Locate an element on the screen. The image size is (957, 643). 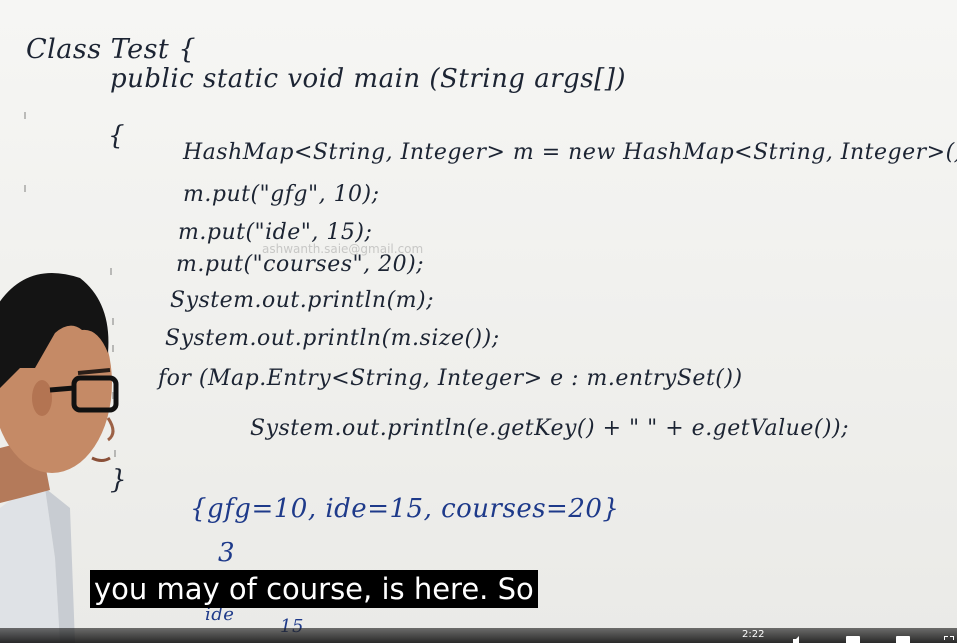
output-key: ide is located at coordinates (220, 614).